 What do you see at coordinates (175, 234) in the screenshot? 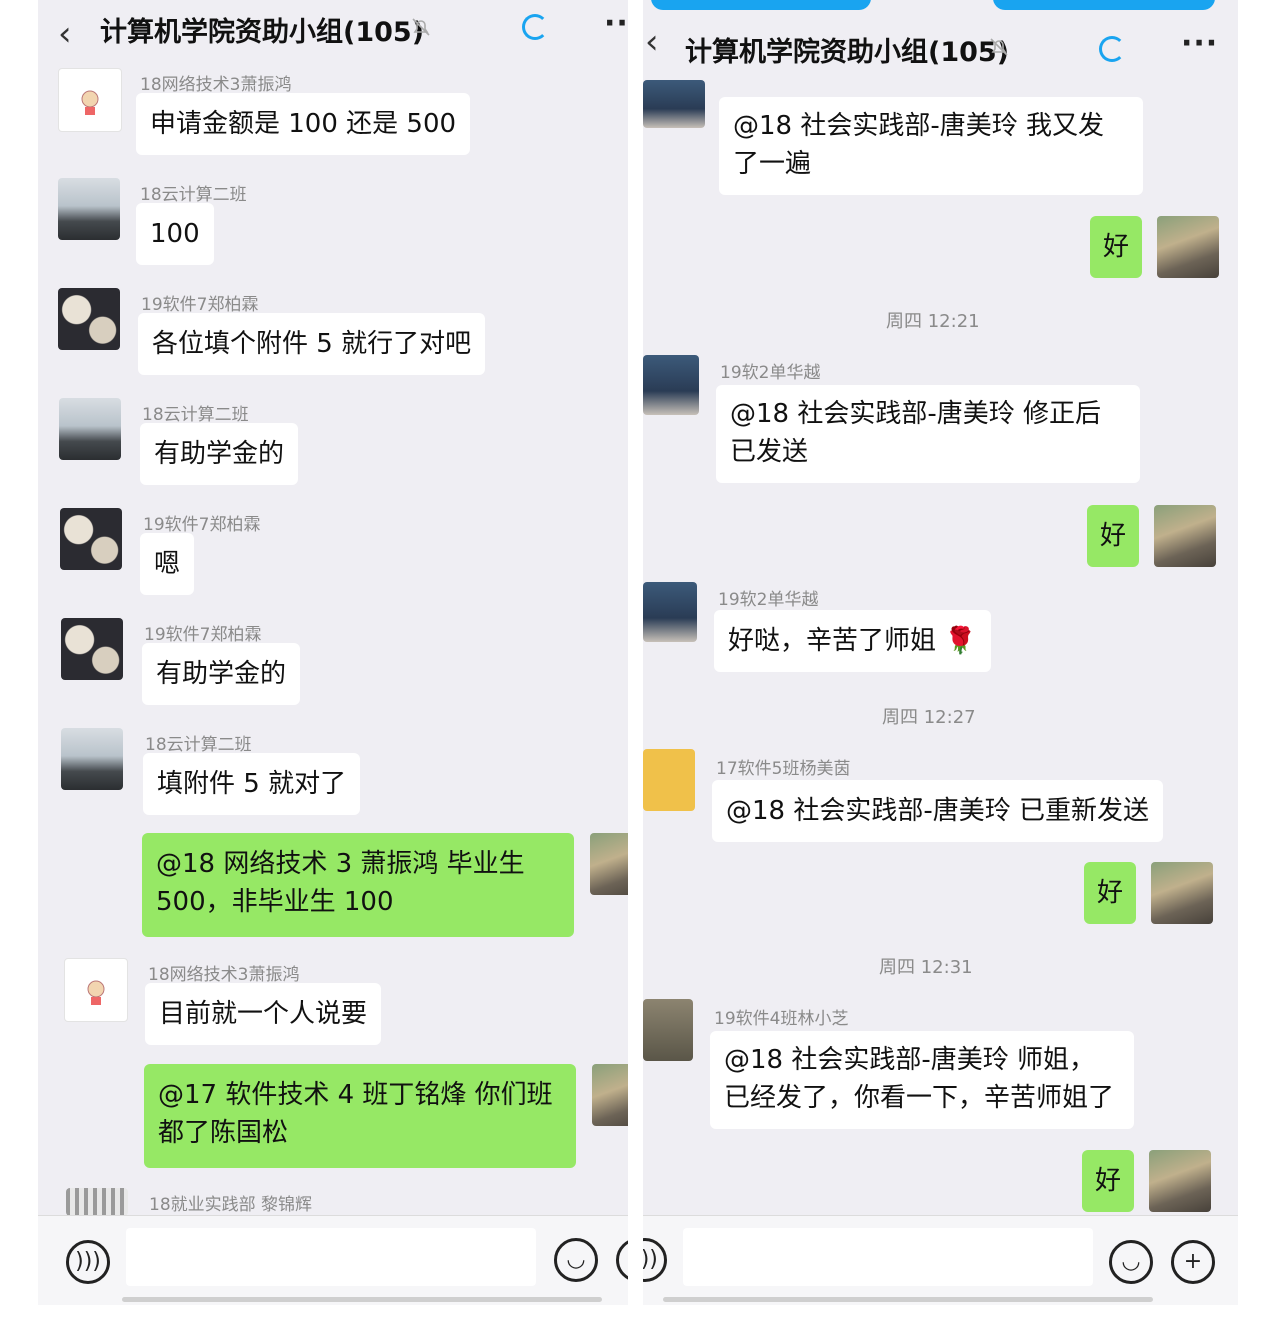
I see `message-bubble: 100` at bounding box center [175, 234].